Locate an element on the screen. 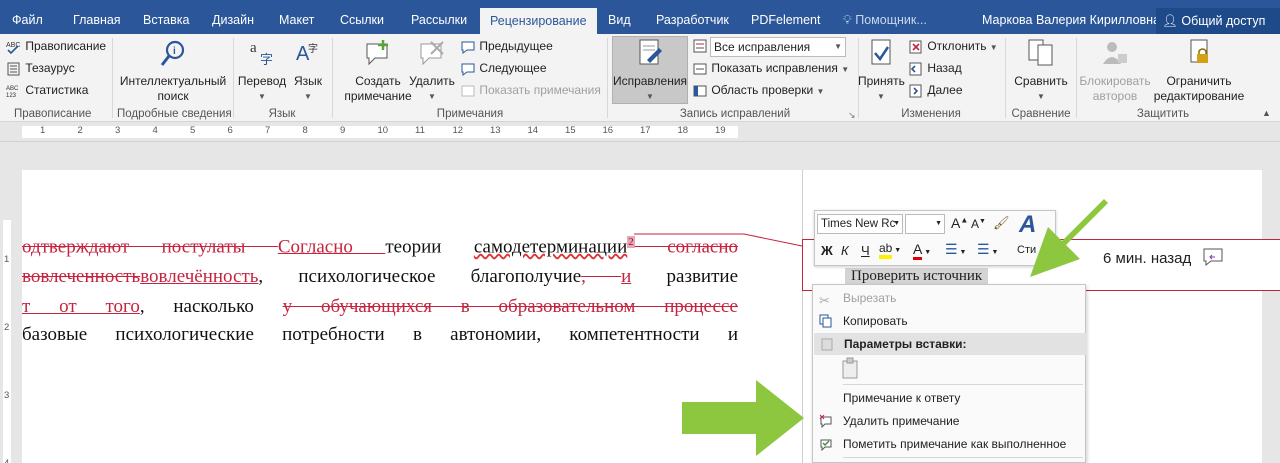 The width and height of the screenshot is (1280, 463). track-changes-button: Исправления ▼ is located at coordinates (650, 71).